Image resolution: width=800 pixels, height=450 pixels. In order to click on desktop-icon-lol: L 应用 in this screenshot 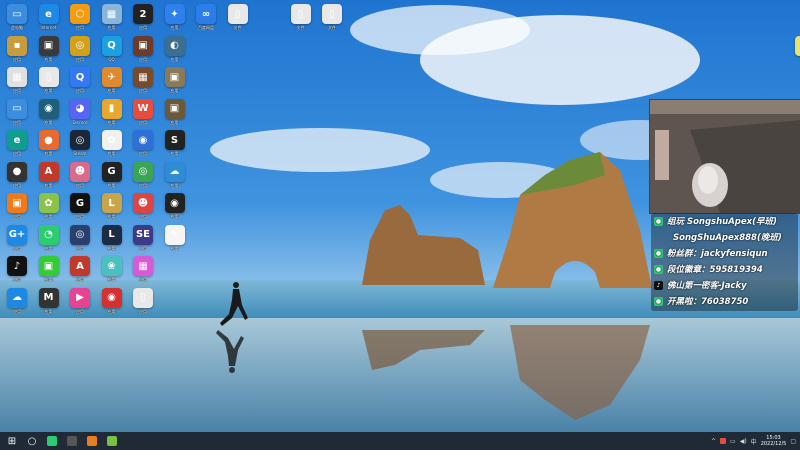, I will do `click(112, 206)`.